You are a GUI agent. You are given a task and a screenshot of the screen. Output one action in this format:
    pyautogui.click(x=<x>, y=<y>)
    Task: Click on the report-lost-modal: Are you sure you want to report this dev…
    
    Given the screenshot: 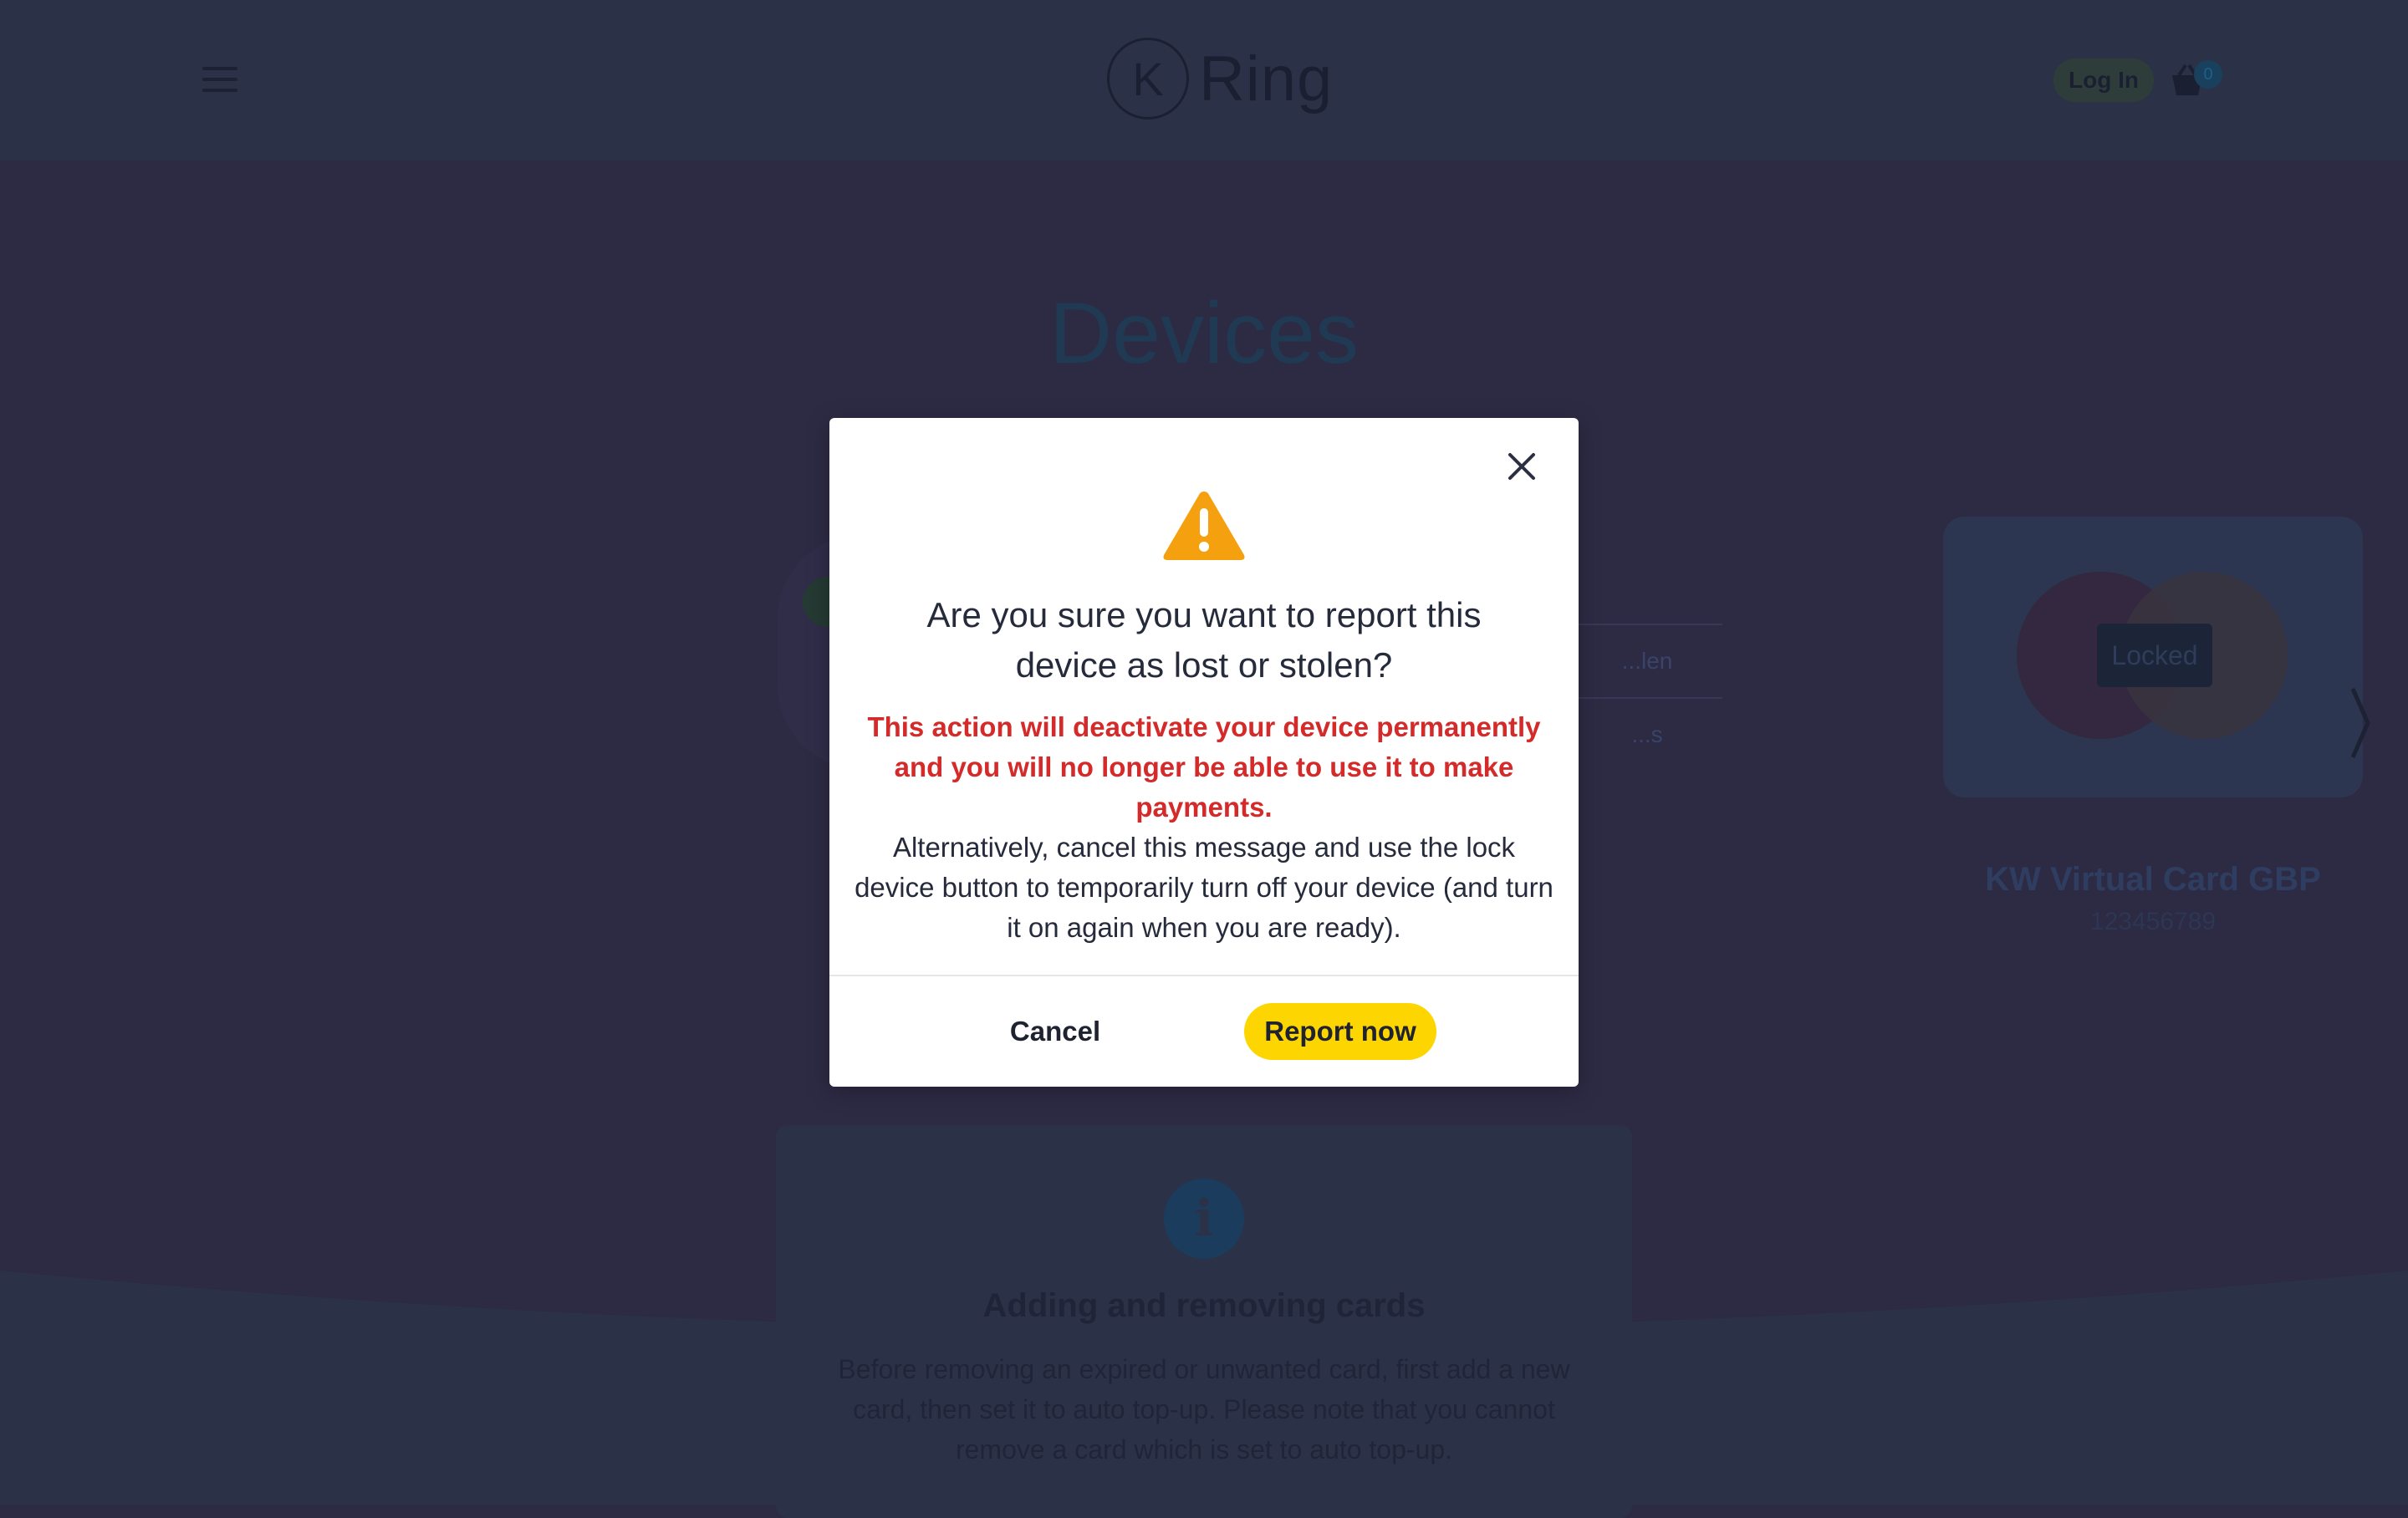 What is the action you would take?
    pyautogui.click(x=1204, y=752)
    